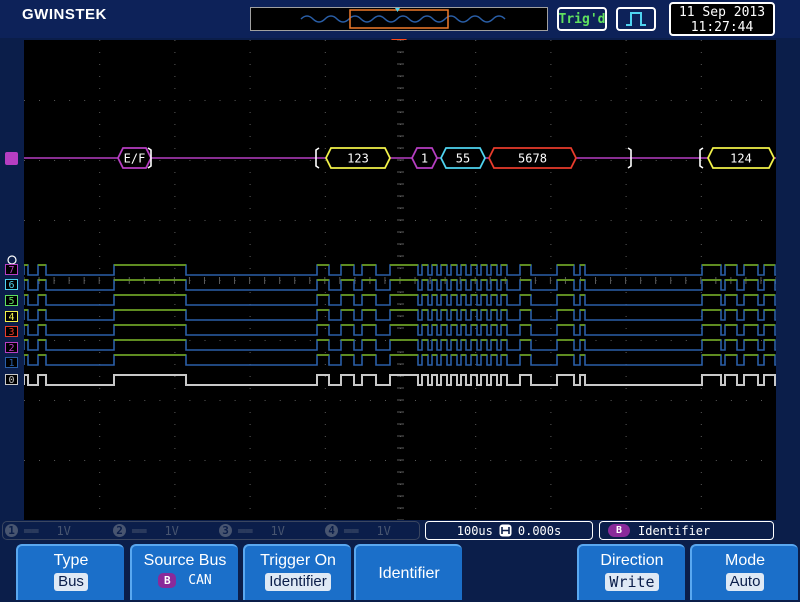 The height and width of the screenshot is (602, 800). I want to click on timebase-panel: 100us 0.000s, so click(509, 530).